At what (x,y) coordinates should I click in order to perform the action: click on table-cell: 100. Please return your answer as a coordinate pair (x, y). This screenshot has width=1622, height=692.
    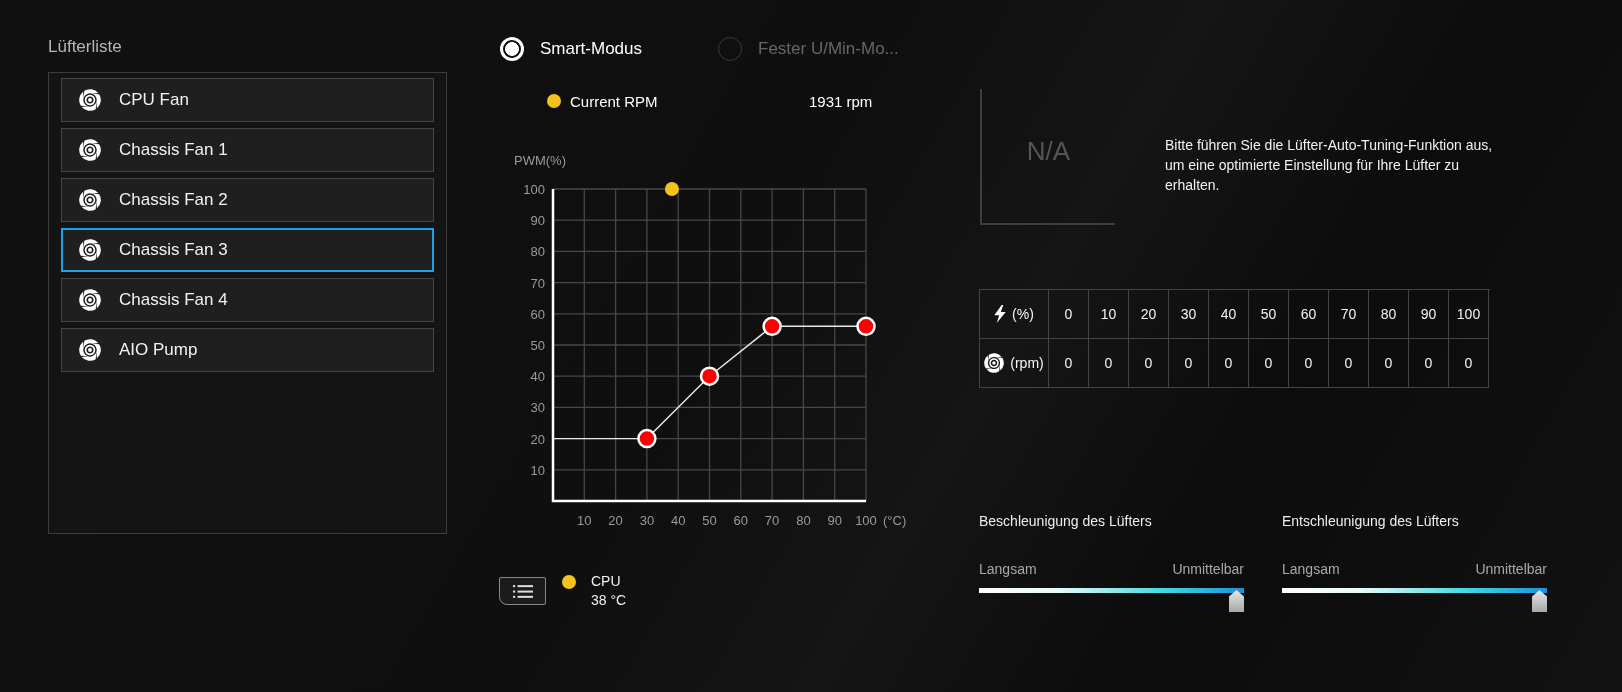
    Looking at the image, I should click on (1469, 314).